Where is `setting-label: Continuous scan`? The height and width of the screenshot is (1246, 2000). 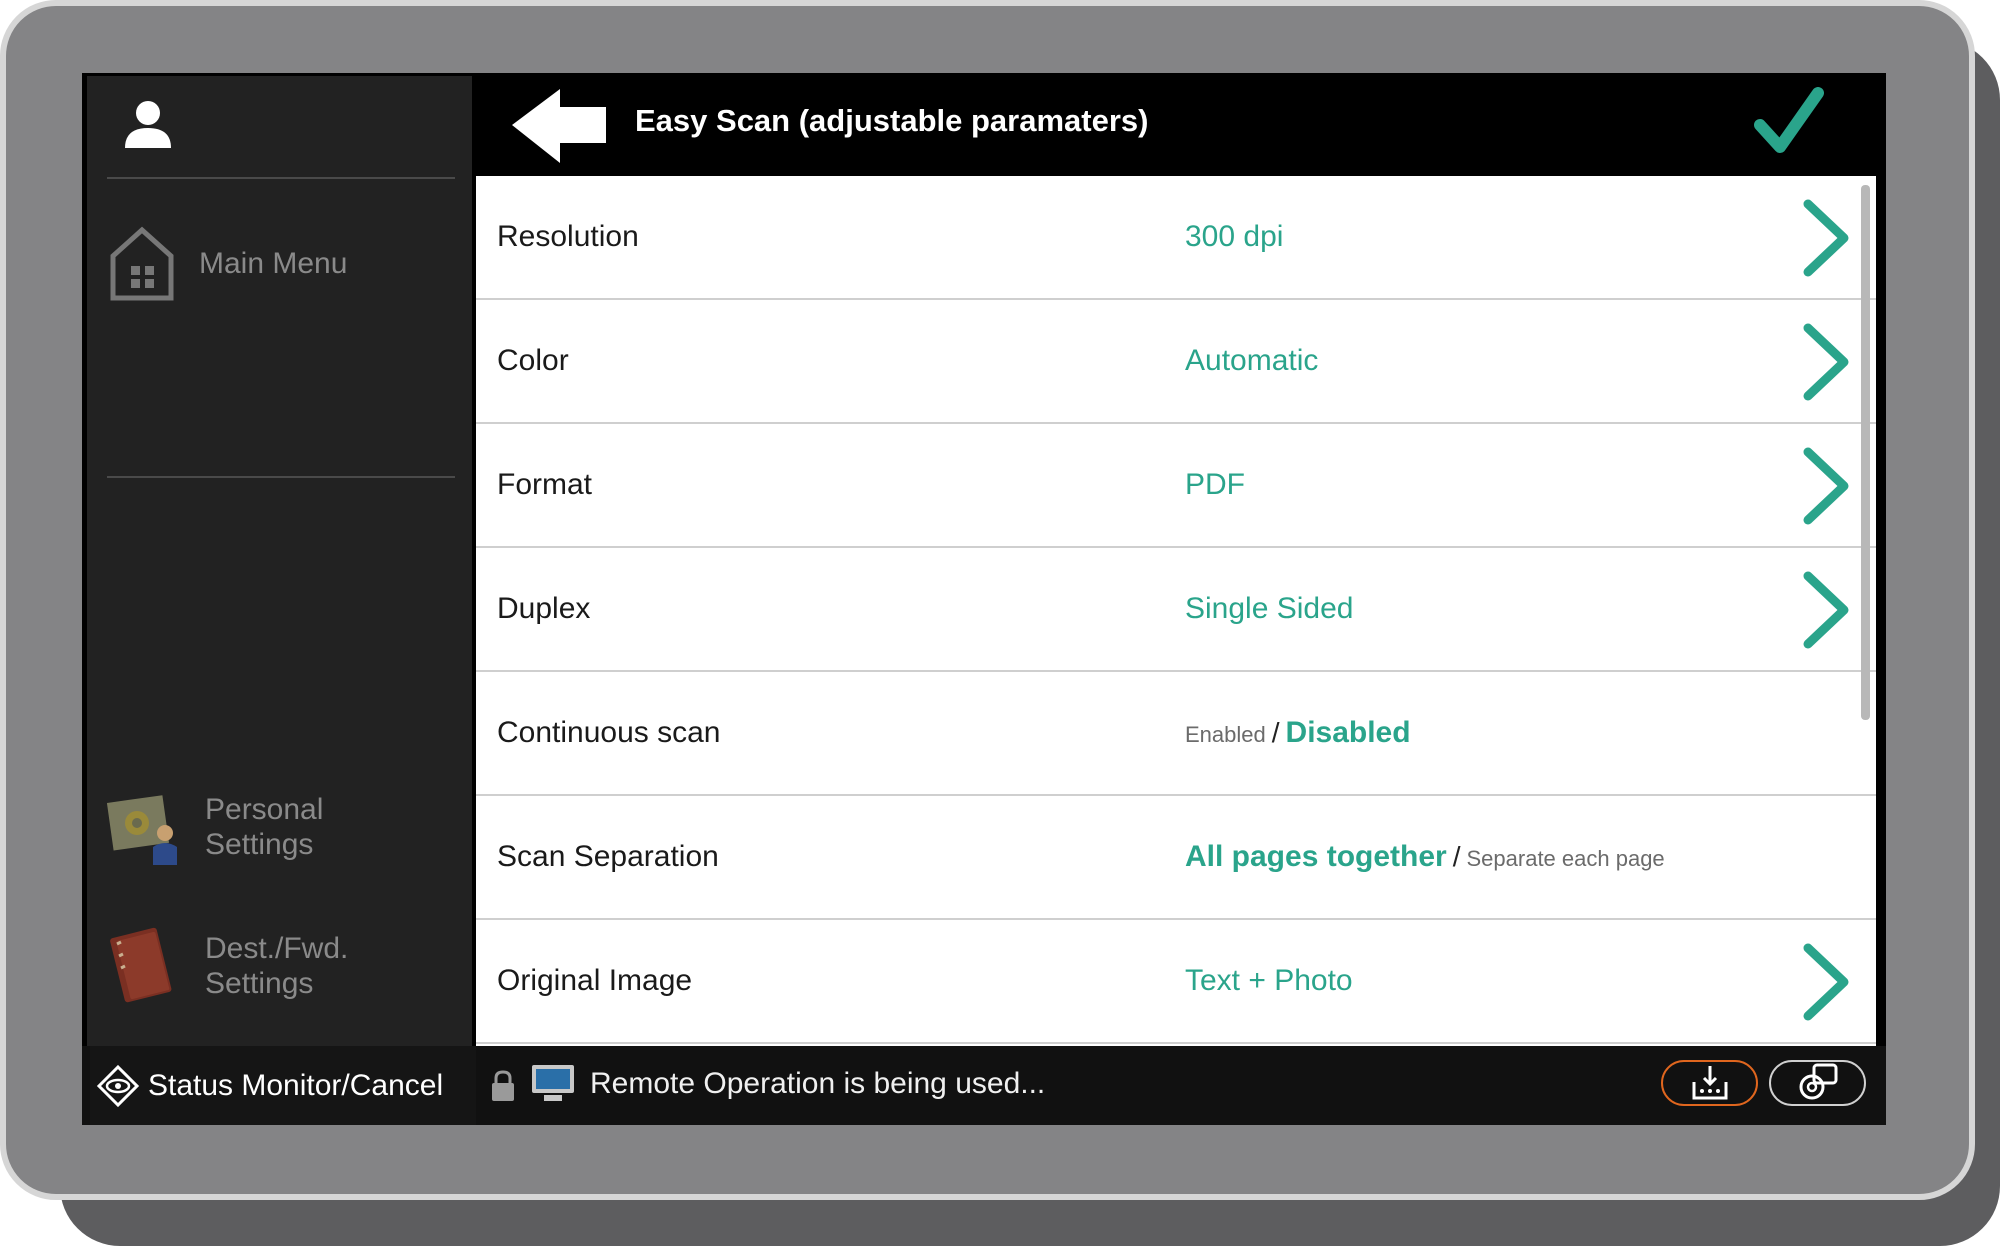
setting-label: Continuous scan is located at coordinates (609, 732).